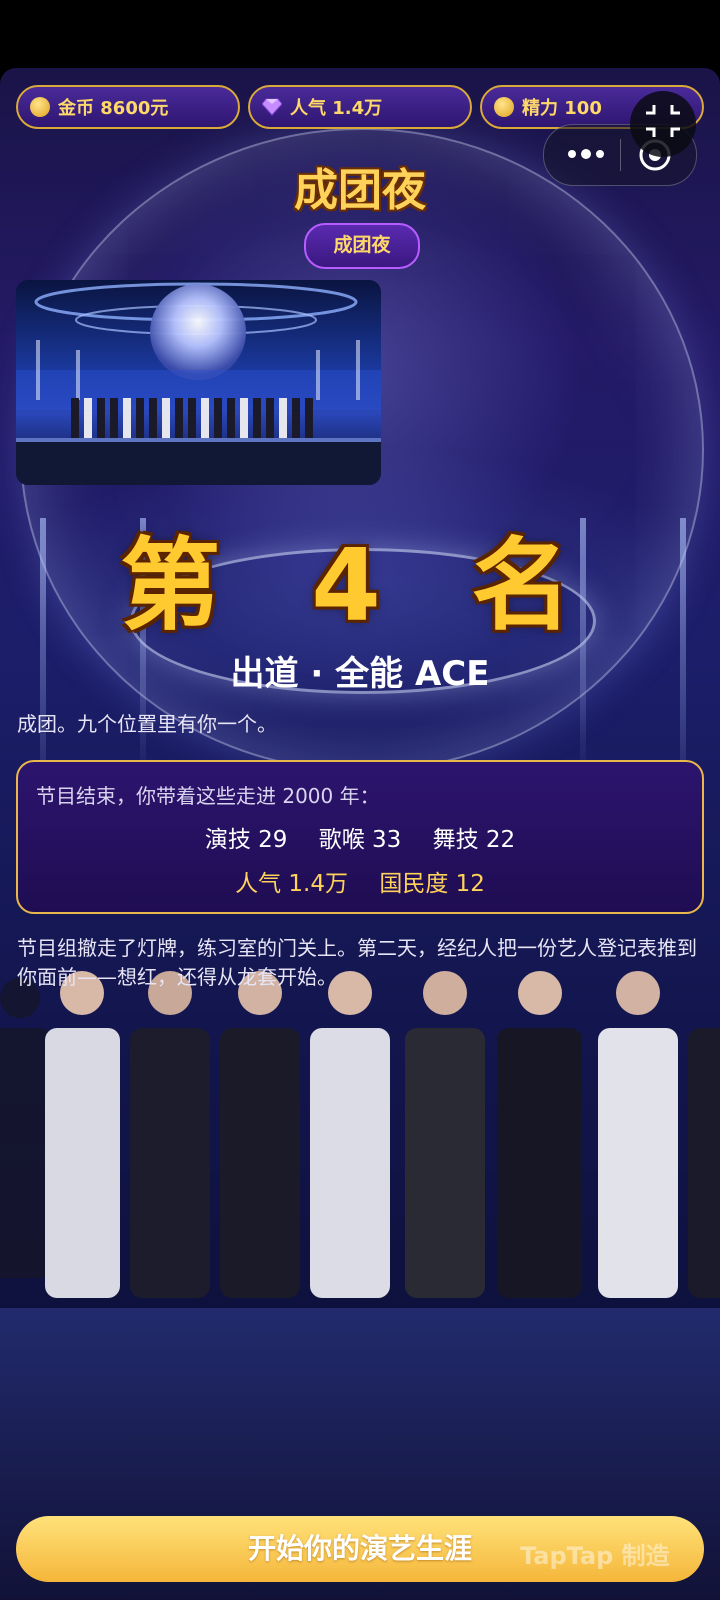 This screenshot has height=1600, width=720. What do you see at coordinates (360, 840) in the screenshot?
I see `singing-stat: 歌喉 33` at bounding box center [360, 840].